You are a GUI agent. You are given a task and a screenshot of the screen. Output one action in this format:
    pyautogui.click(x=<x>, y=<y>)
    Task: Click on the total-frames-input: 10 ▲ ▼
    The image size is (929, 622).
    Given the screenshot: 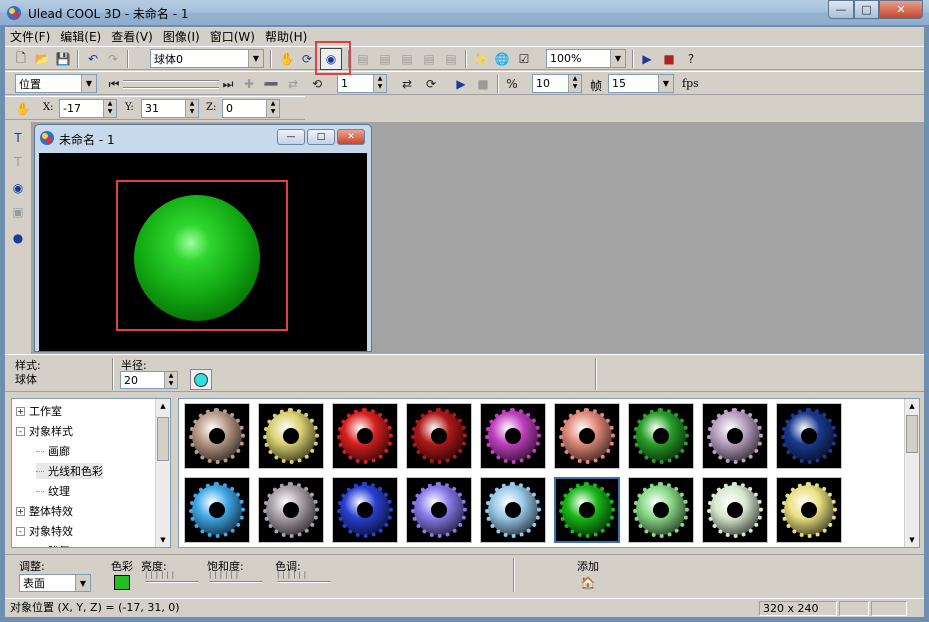 What is the action you would take?
    pyautogui.click(x=557, y=83)
    